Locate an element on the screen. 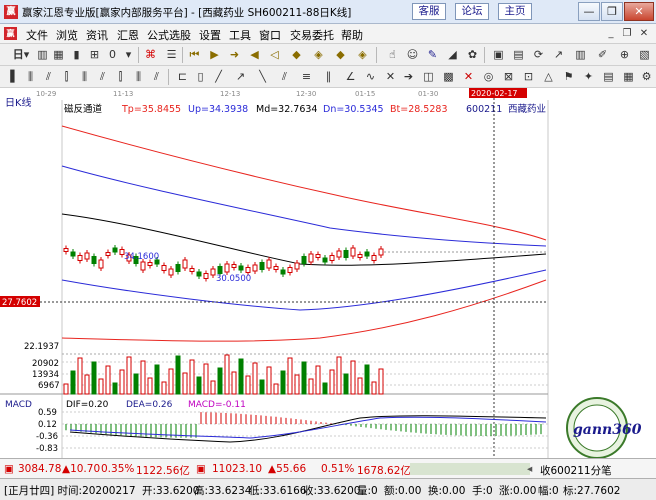 The width and height of the screenshot is (656, 500). ray-icon: ↗ is located at coordinates (240, 77).